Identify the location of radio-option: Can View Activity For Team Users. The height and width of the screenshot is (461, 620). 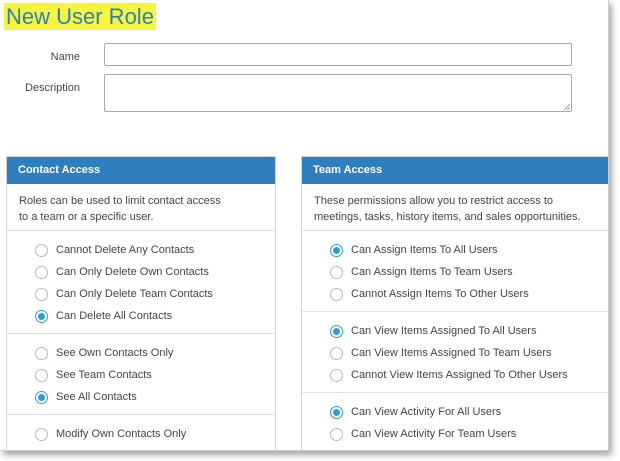
(455, 434).